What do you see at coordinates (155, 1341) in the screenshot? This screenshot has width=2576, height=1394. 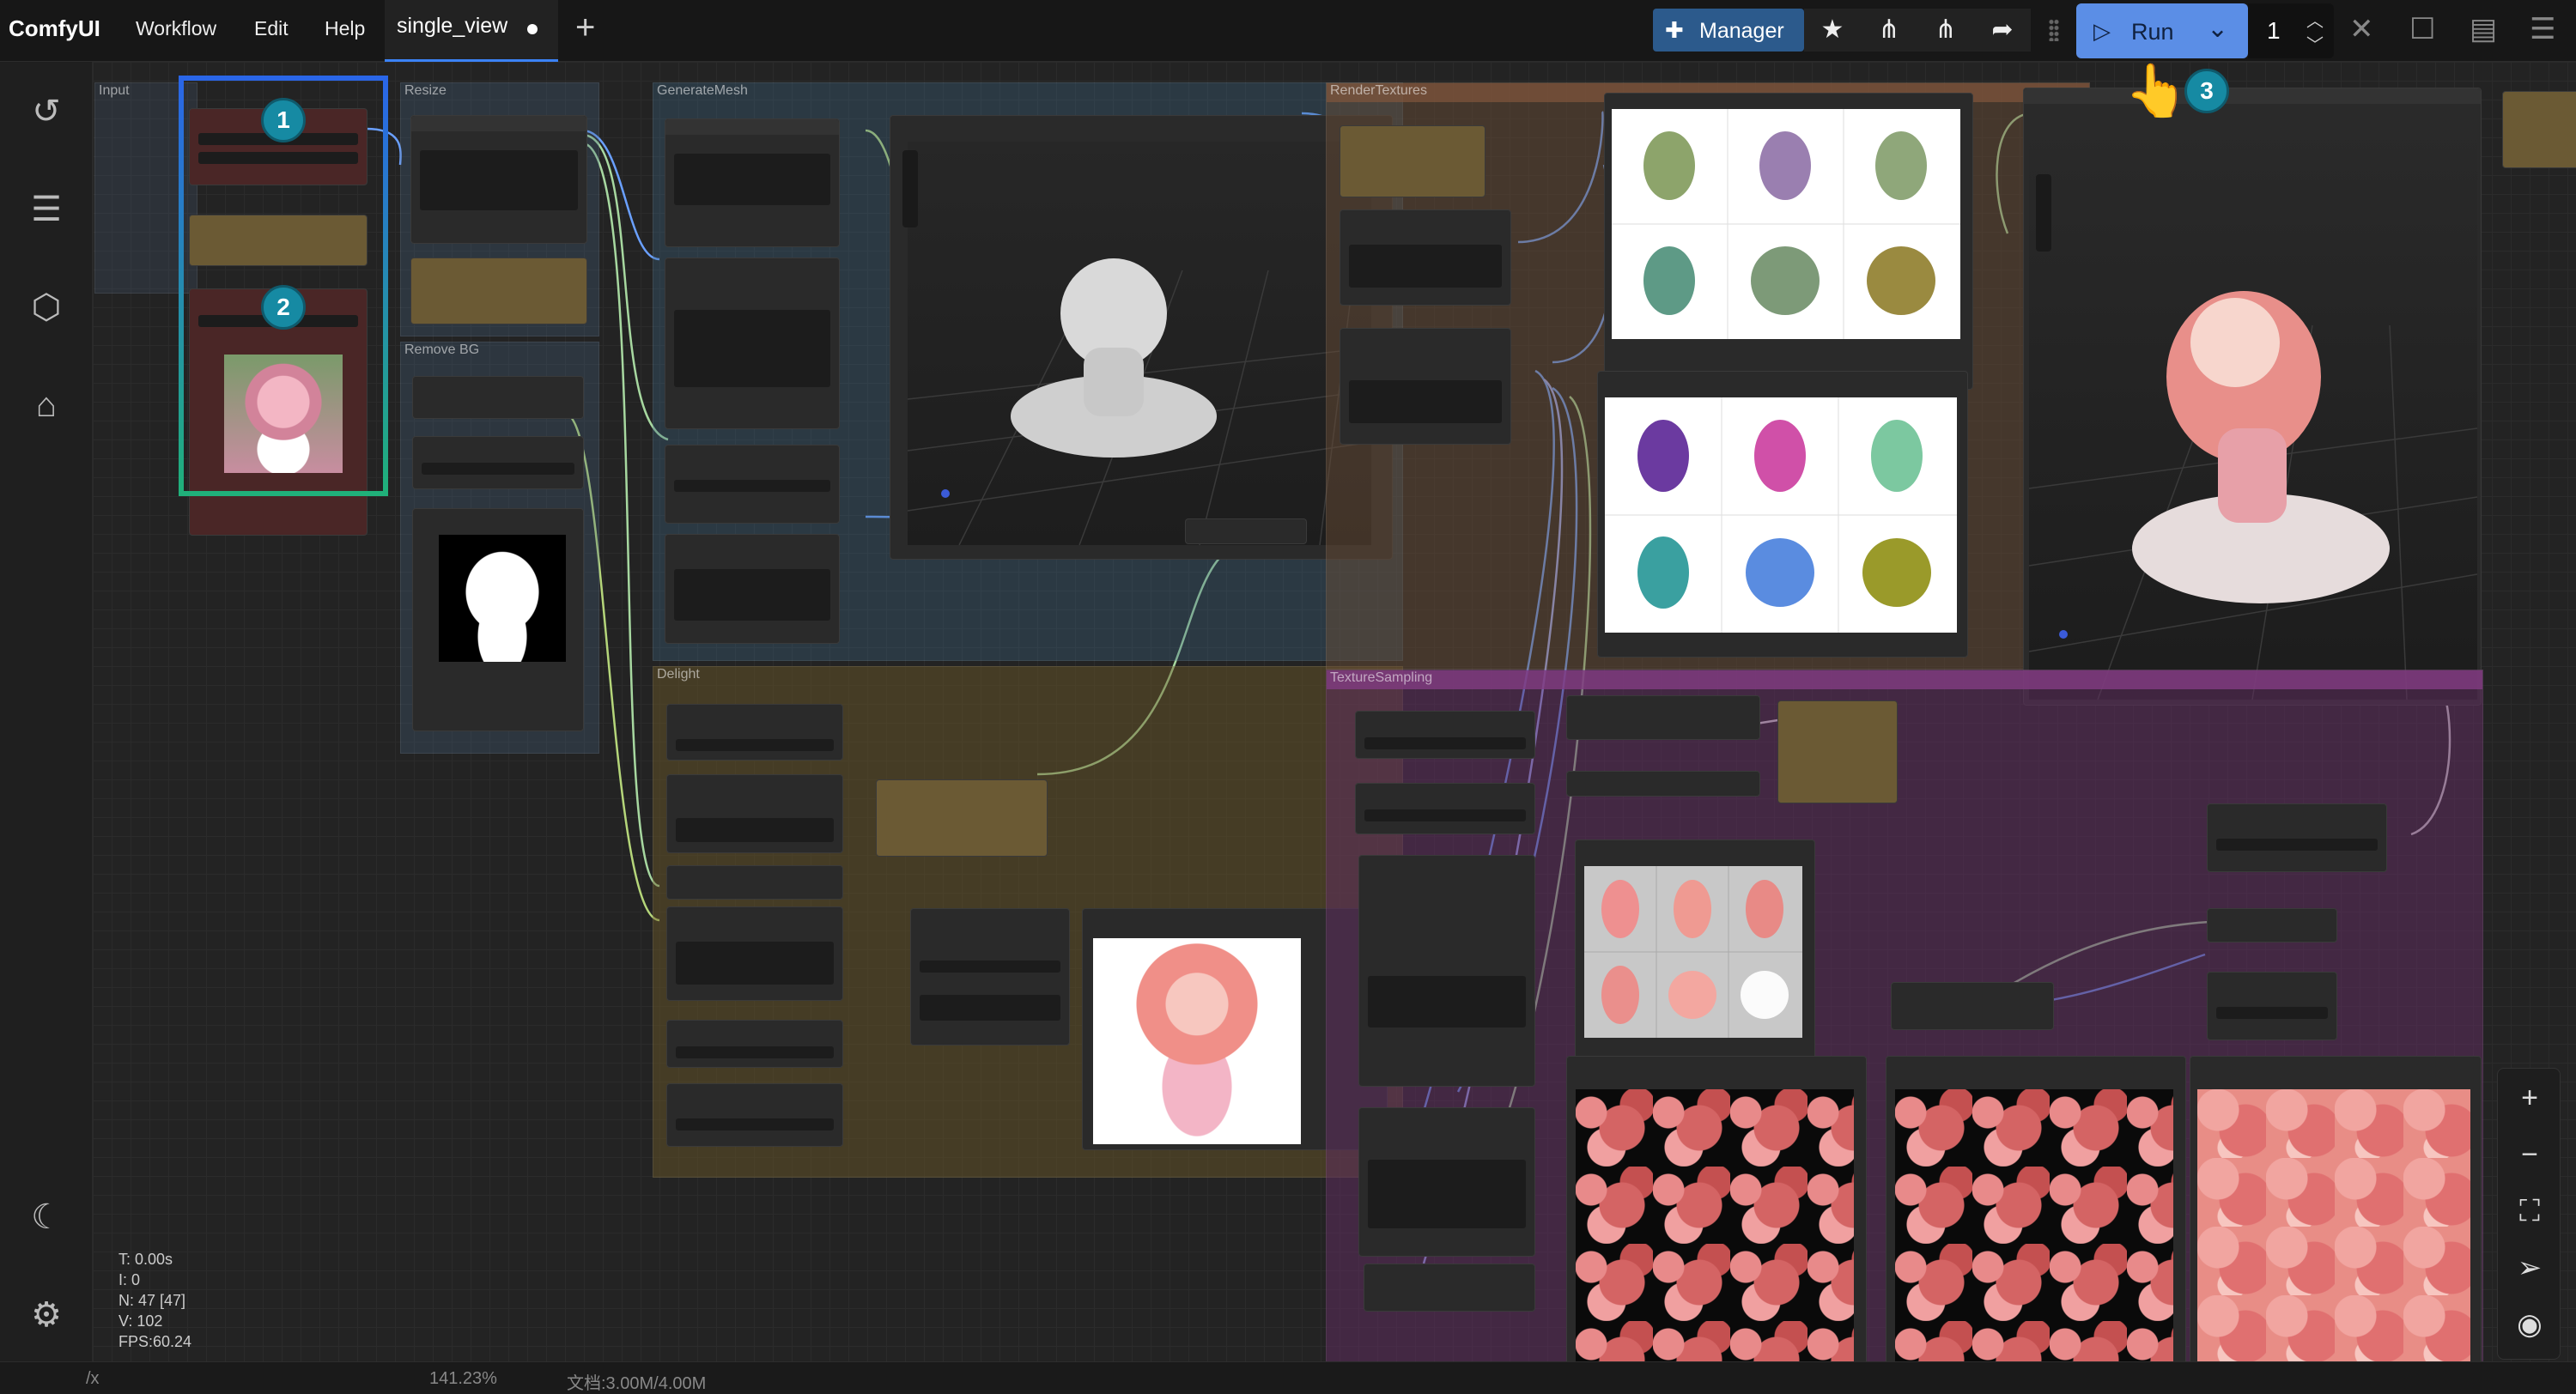 I see `stats-fps: FPS:60.24` at bounding box center [155, 1341].